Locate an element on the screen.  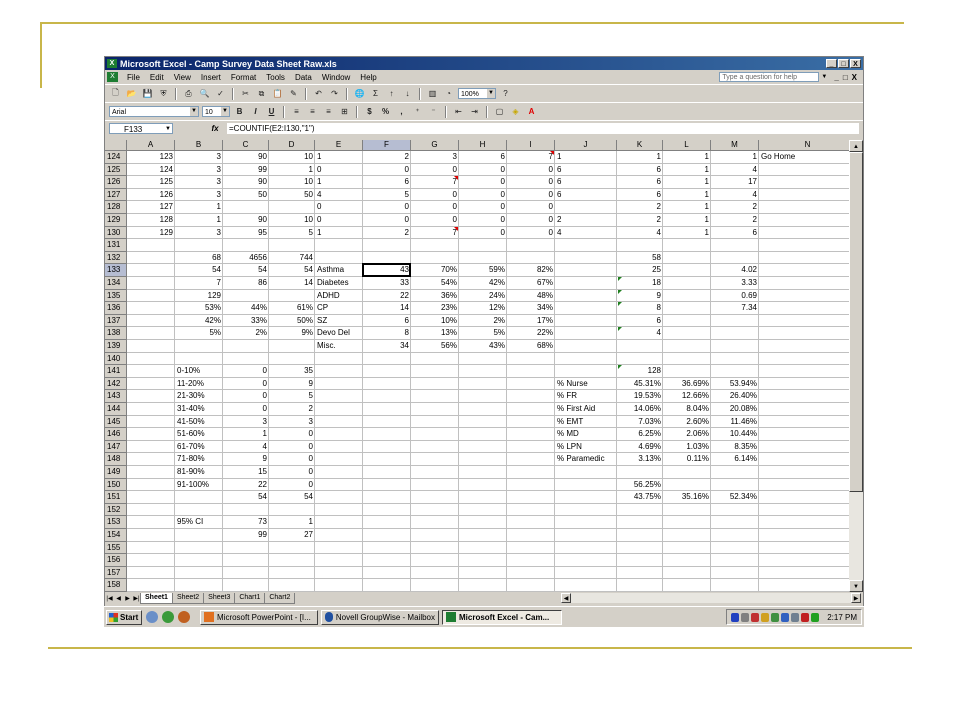
cell-m133: 4.02 is located at coordinates (735, 270).